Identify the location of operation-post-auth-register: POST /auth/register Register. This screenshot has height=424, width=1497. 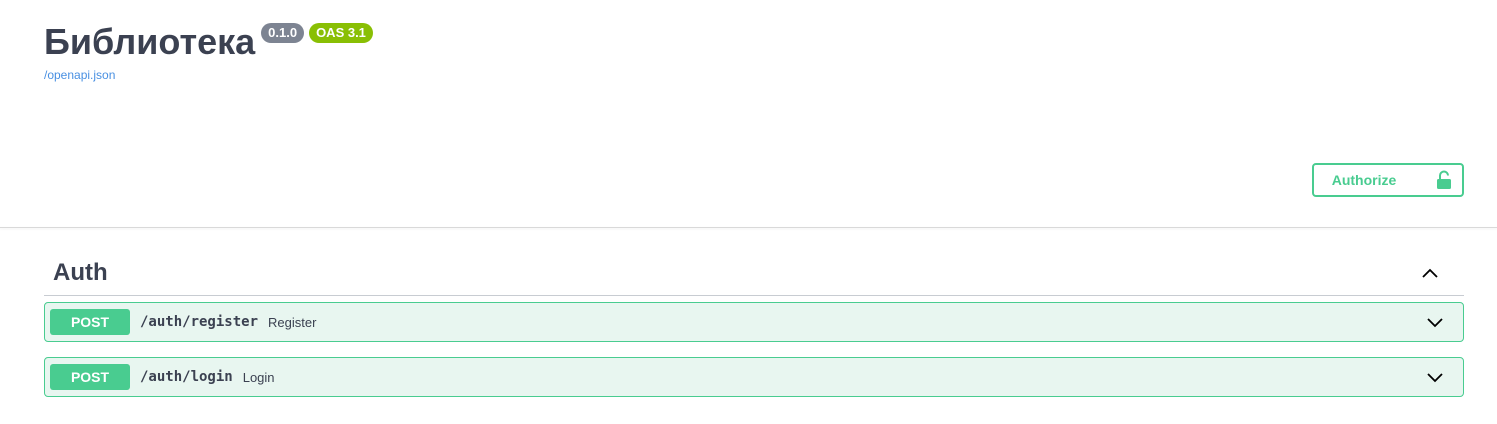
(754, 322).